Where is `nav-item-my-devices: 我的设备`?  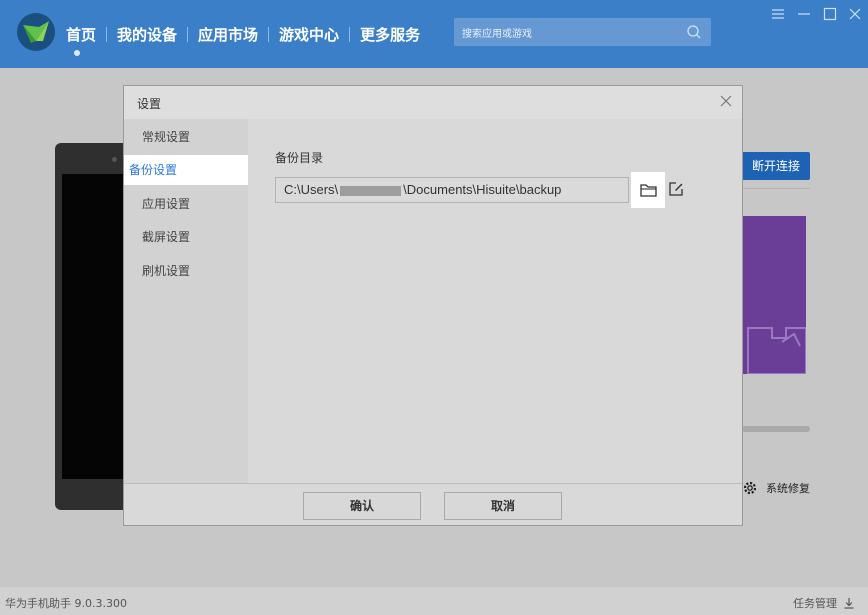 nav-item-my-devices: 我的设备 is located at coordinates (147, 34).